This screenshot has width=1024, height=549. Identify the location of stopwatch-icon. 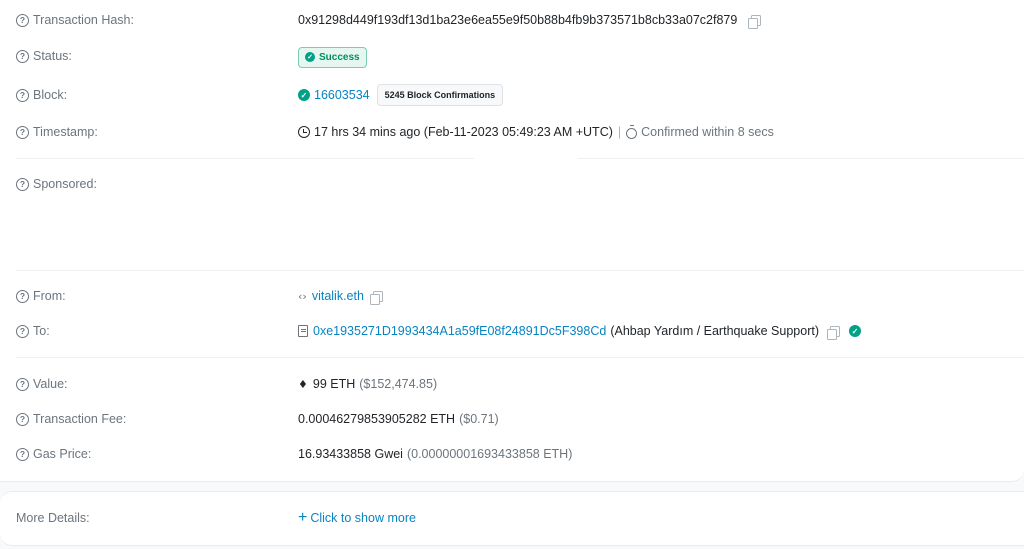
(632, 131).